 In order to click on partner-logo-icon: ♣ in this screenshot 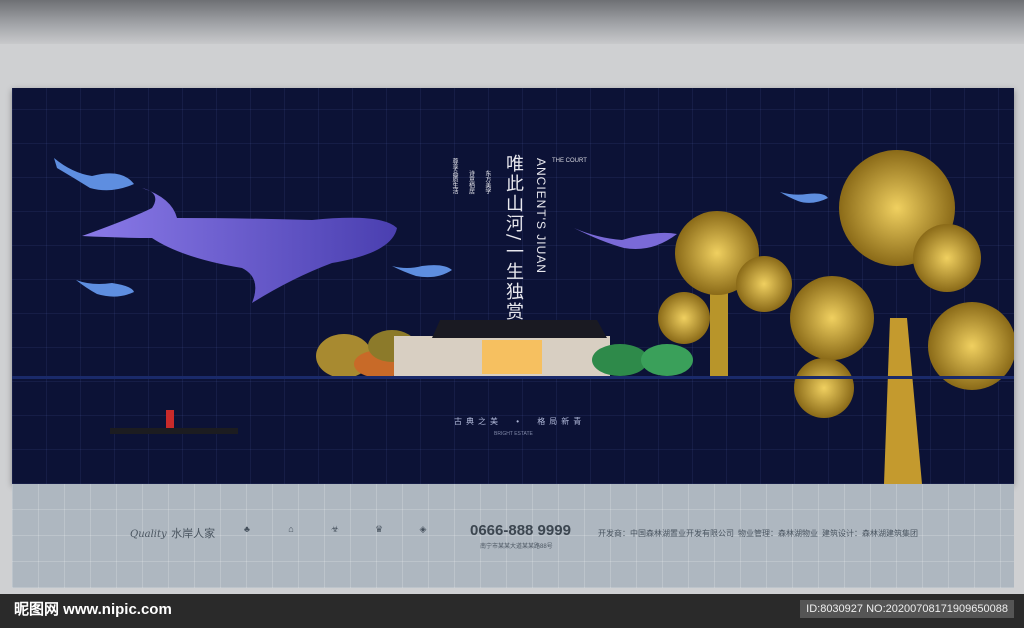, I will do `click(247, 529)`.